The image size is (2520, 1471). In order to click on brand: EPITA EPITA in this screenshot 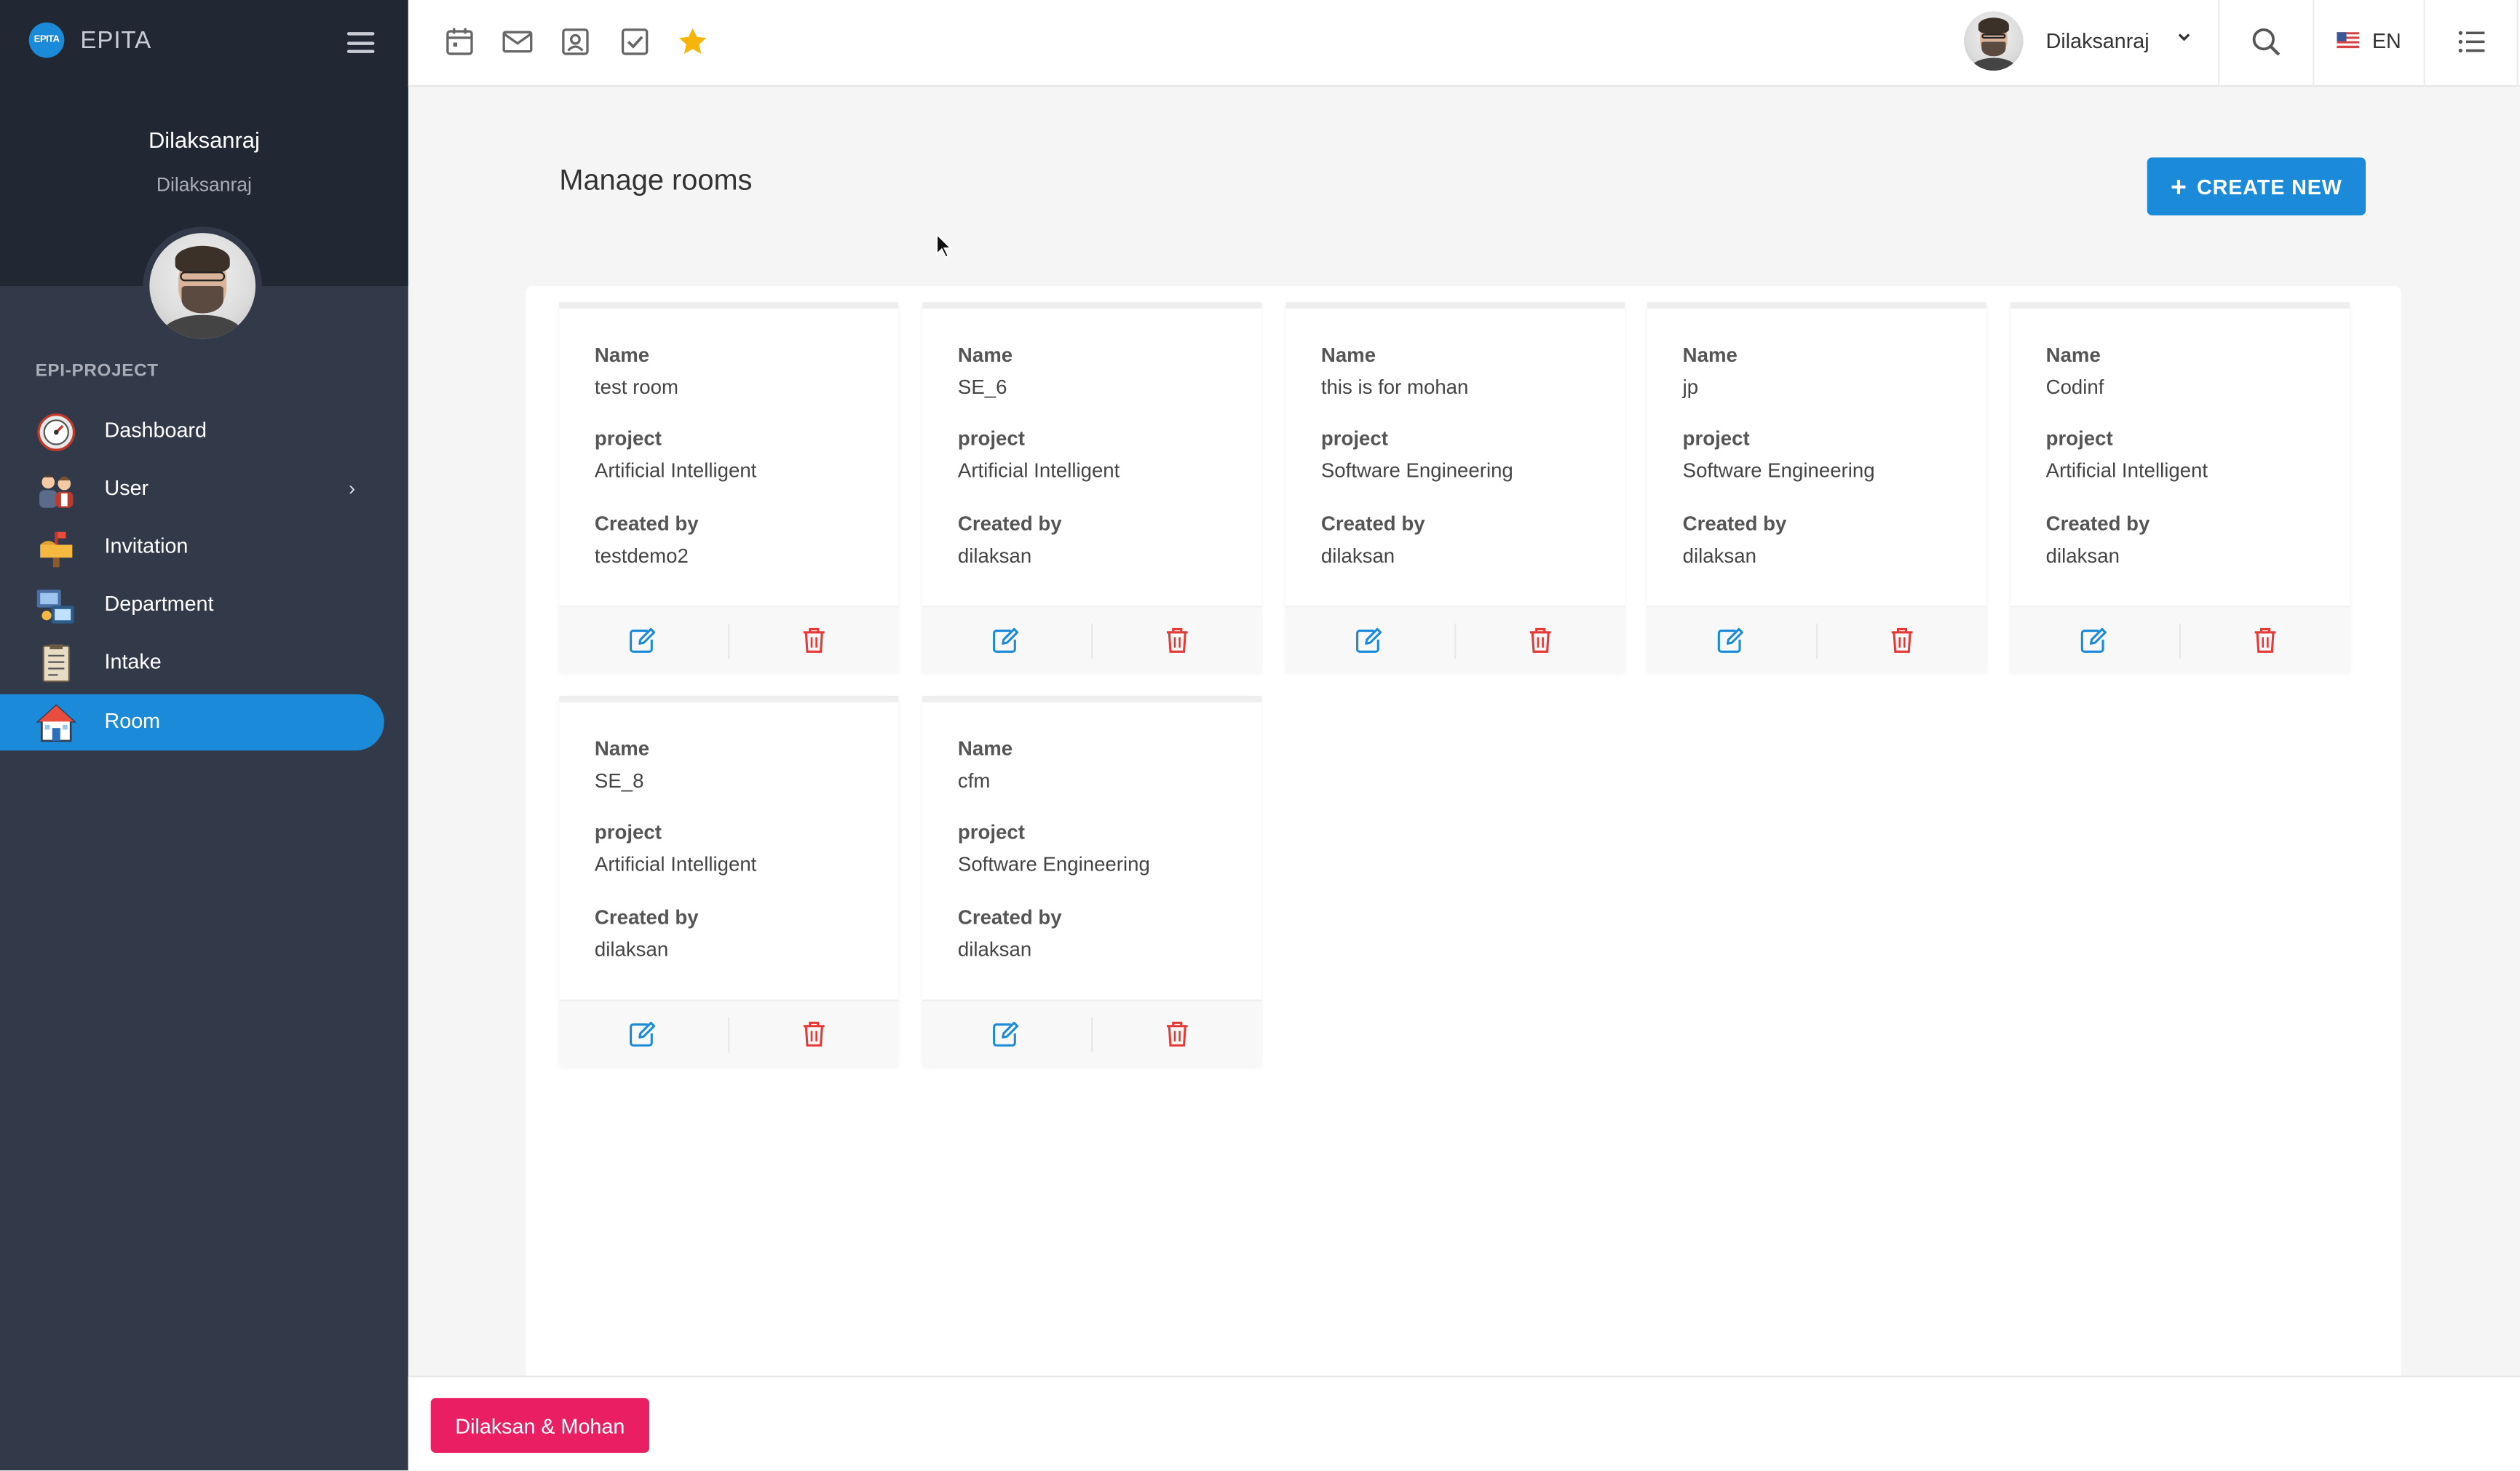, I will do `click(90, 40)`.